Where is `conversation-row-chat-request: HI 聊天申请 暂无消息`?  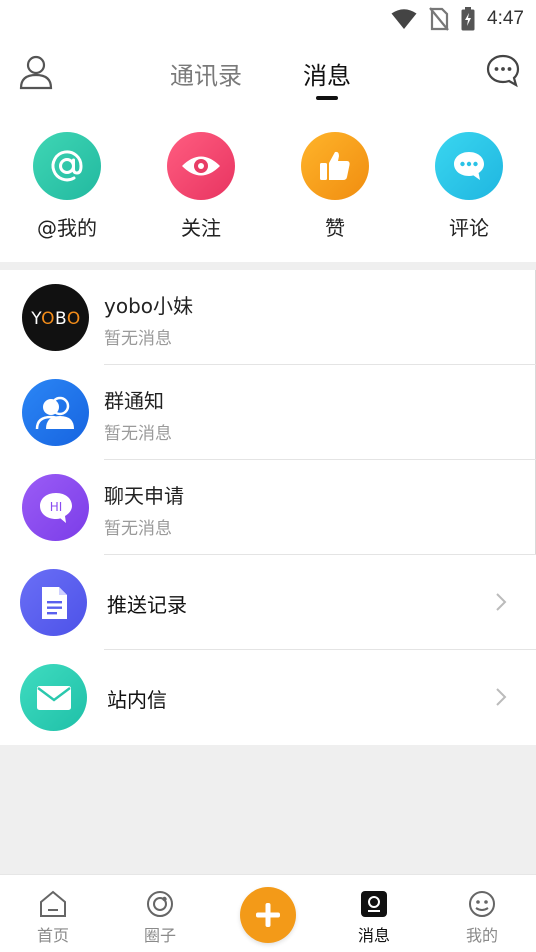 conversation-row-chat-request: HI 聊天申请 暂无消息 is located at coordinates (268, 507).